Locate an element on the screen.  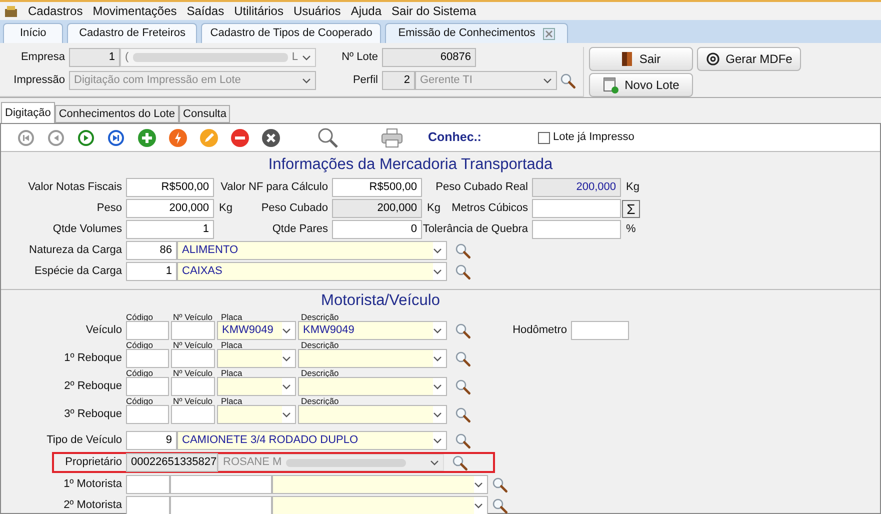
dropdown-field: ALIMENTO is located at coordinates (312, 250).